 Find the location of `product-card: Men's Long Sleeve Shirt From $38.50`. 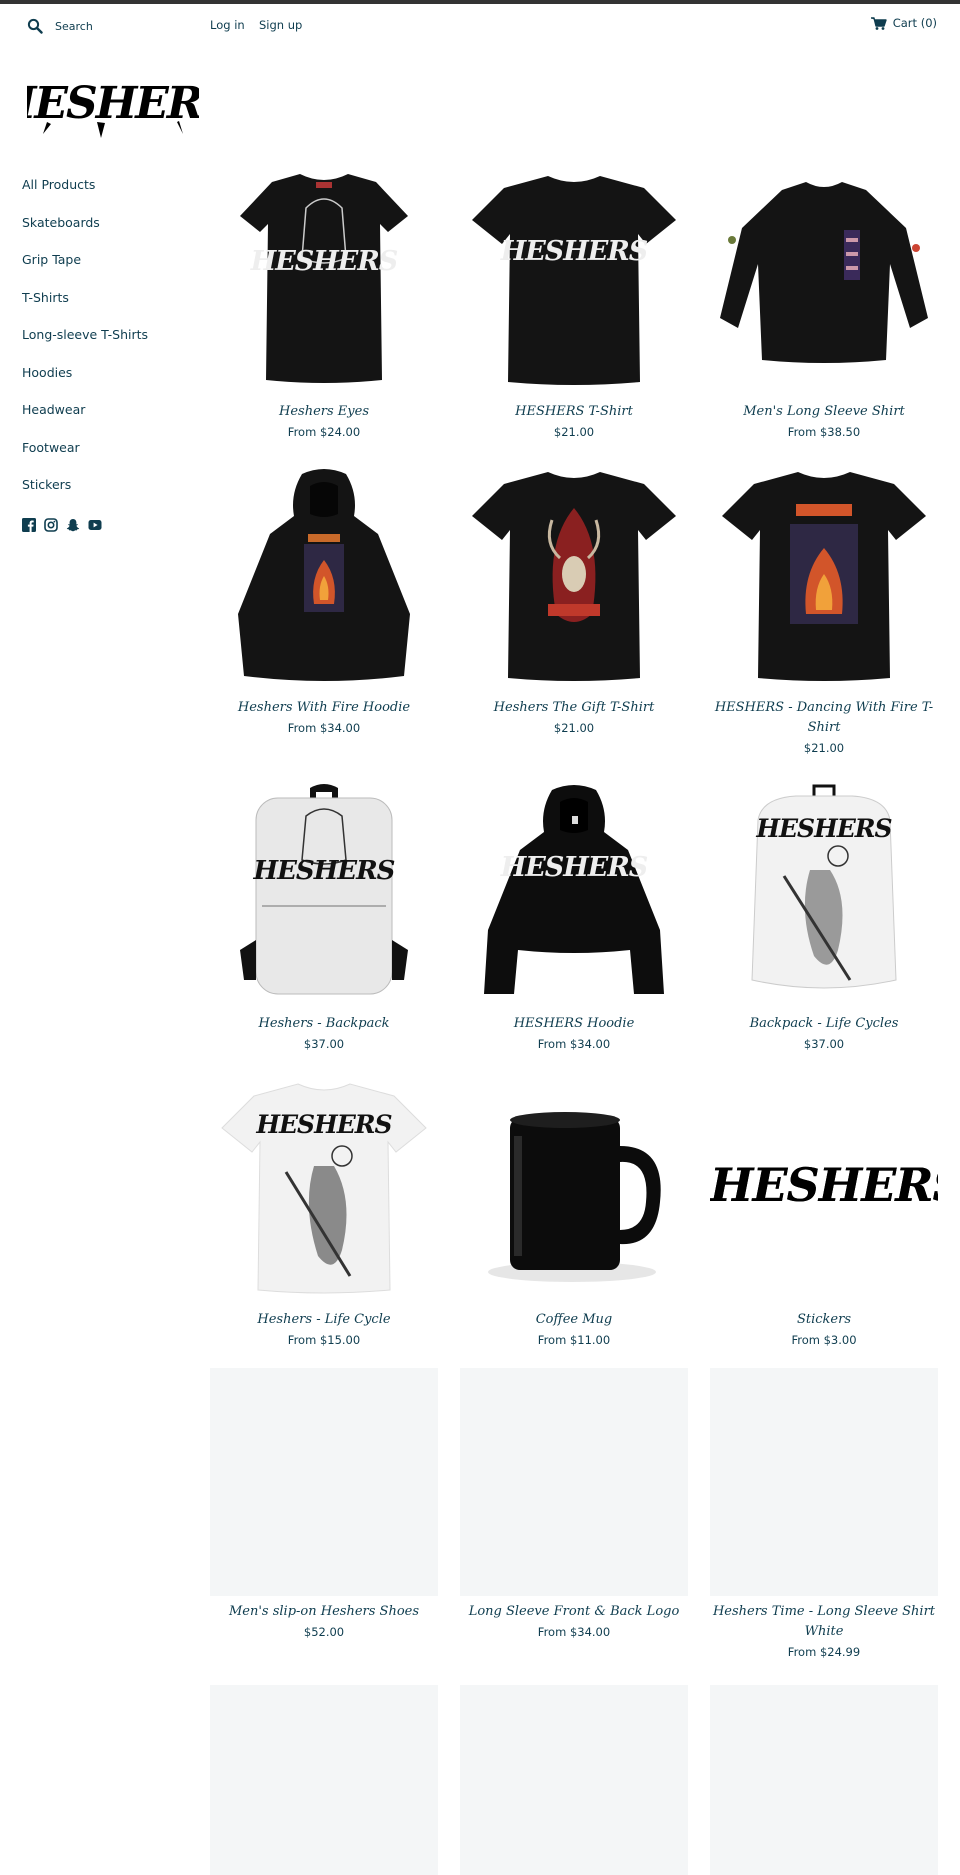

product-card: Men's Long Sleeve Shirt From $38.50 is located at coordinates (824, 304).